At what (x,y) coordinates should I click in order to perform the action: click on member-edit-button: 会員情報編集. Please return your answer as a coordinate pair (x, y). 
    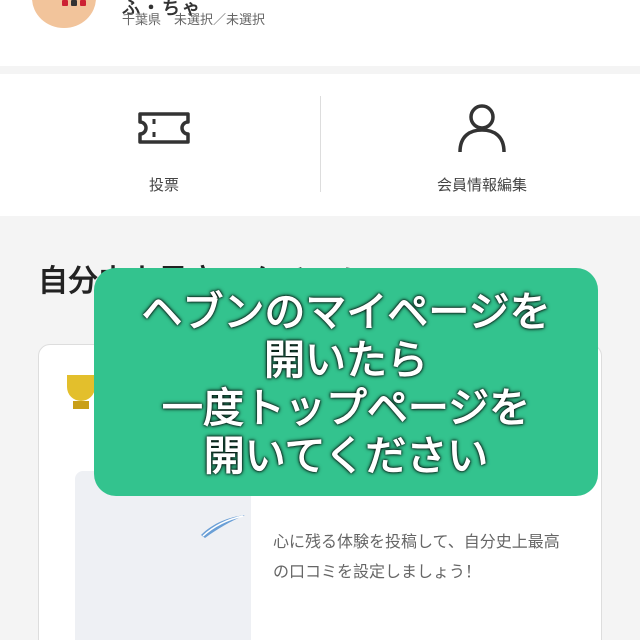
    Looking at the image, I should click on (481, 145).